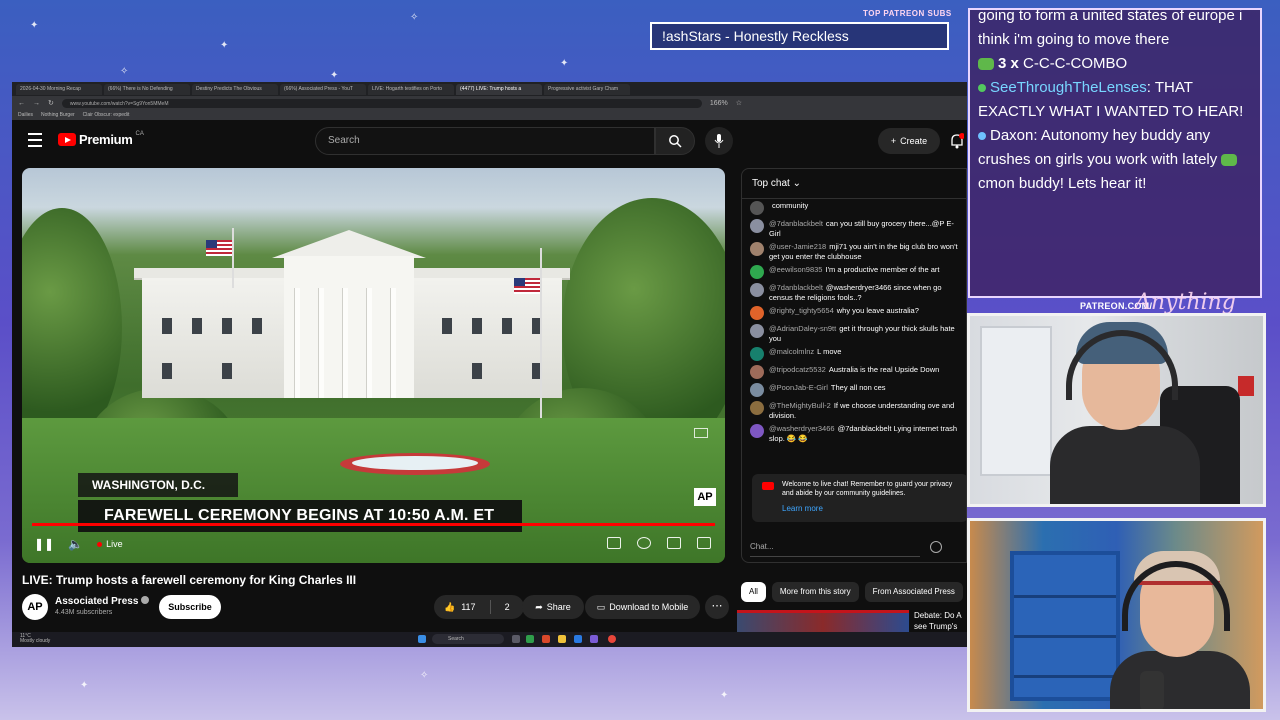 Image resolution: width=1280 pixels, height=720 pixels. What do you see at coordinates (35, 140) in the screenshot?
I see `hamburger-menu-icon` at bounding box center [35, 140].